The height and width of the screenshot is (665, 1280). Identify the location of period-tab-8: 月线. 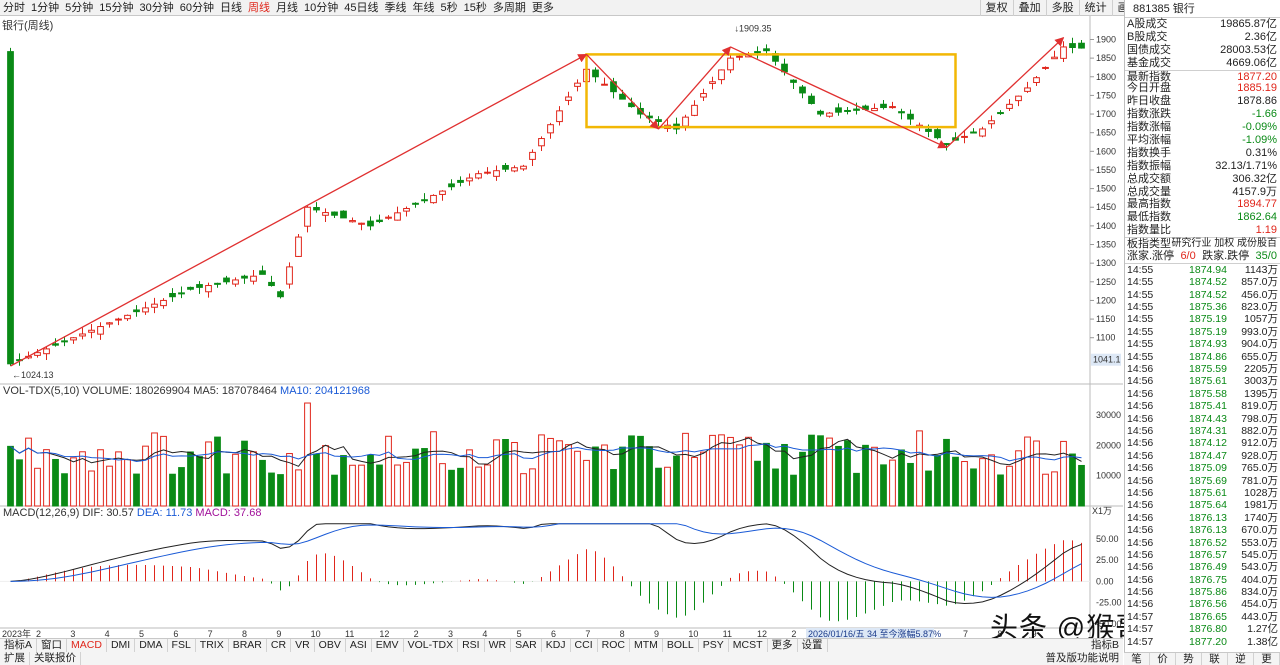
(287, 8).